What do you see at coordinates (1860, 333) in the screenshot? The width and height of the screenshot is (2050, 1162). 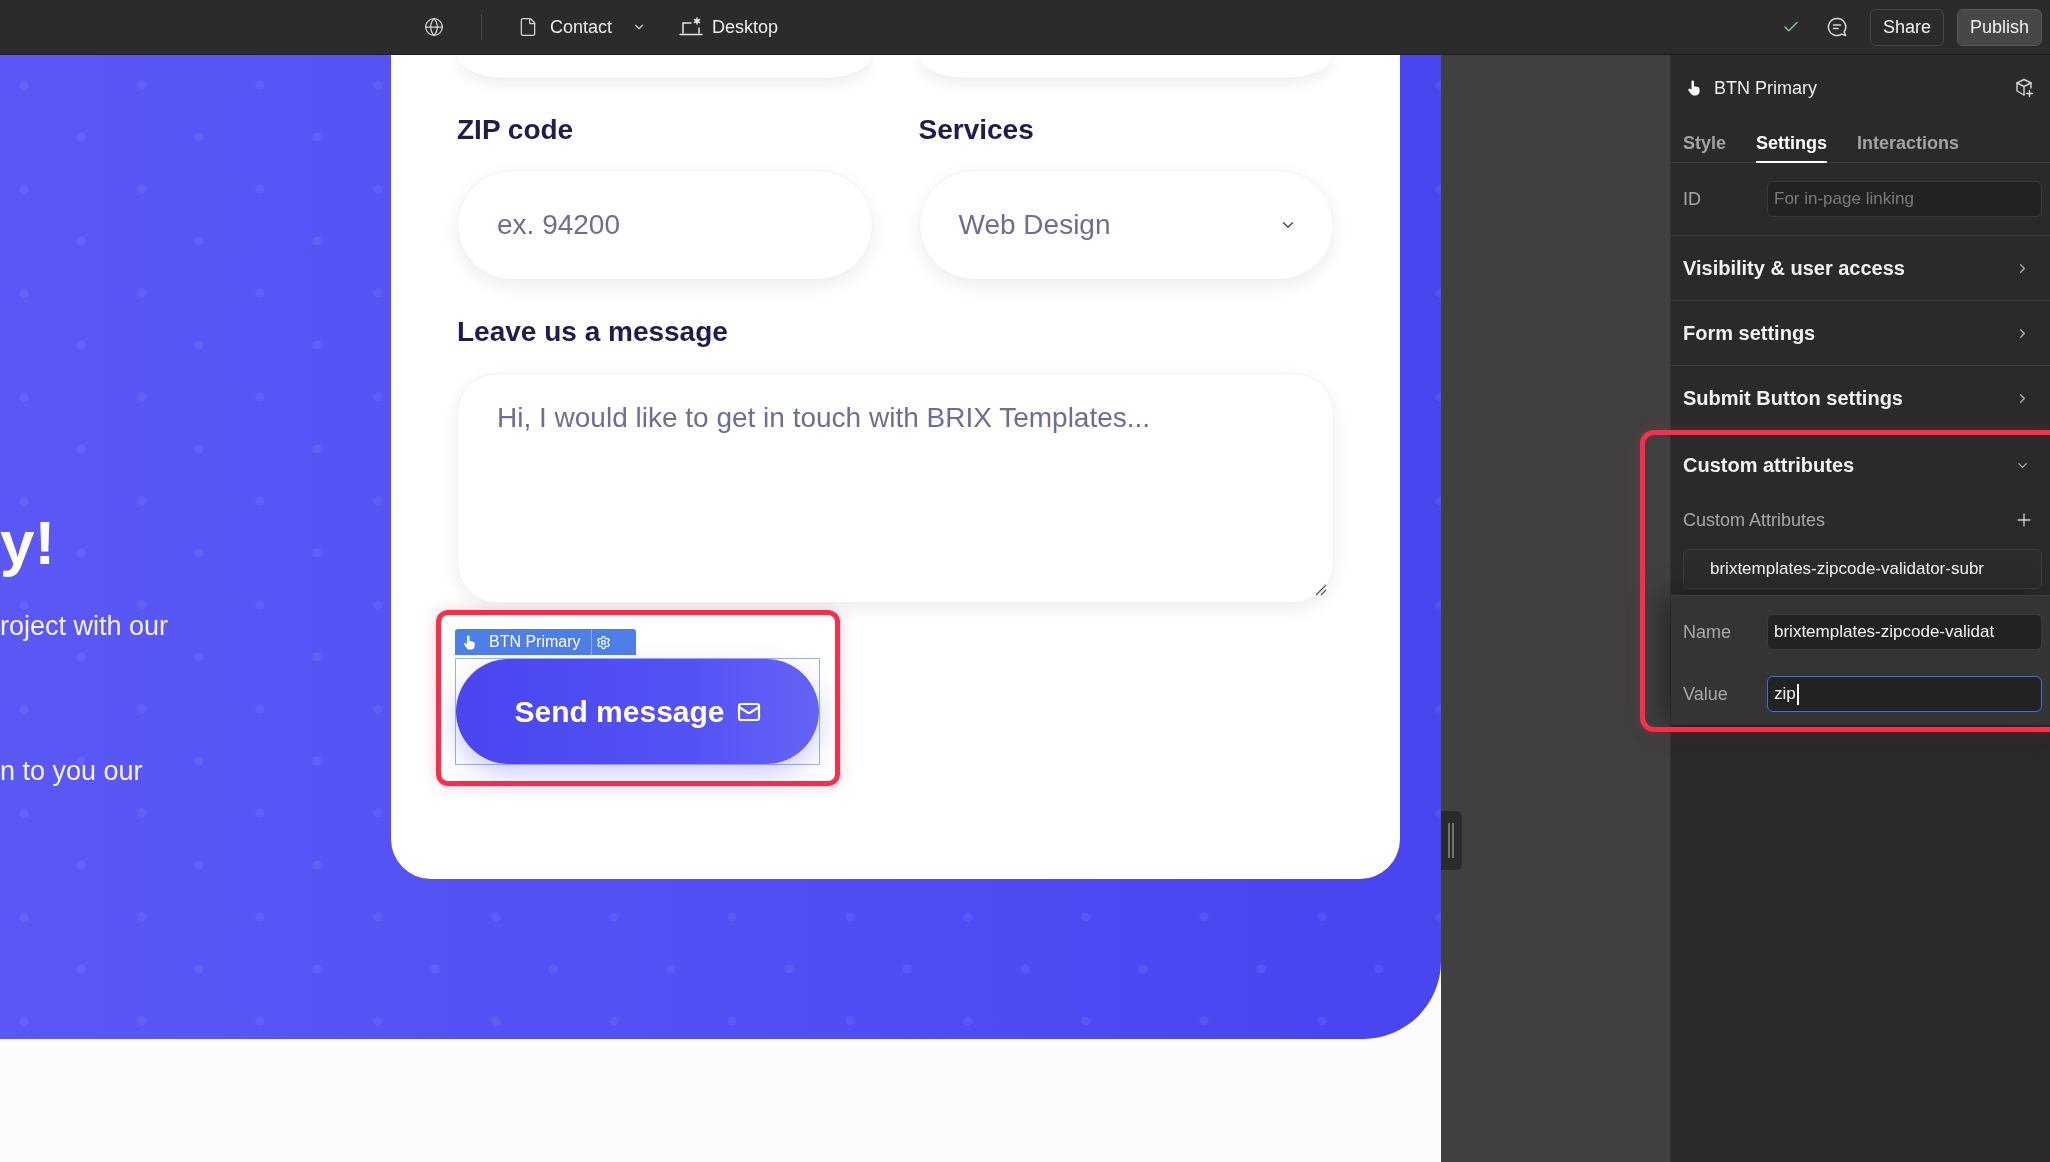 I see `section-header: Form settings` at bounding box center [1860, 333].